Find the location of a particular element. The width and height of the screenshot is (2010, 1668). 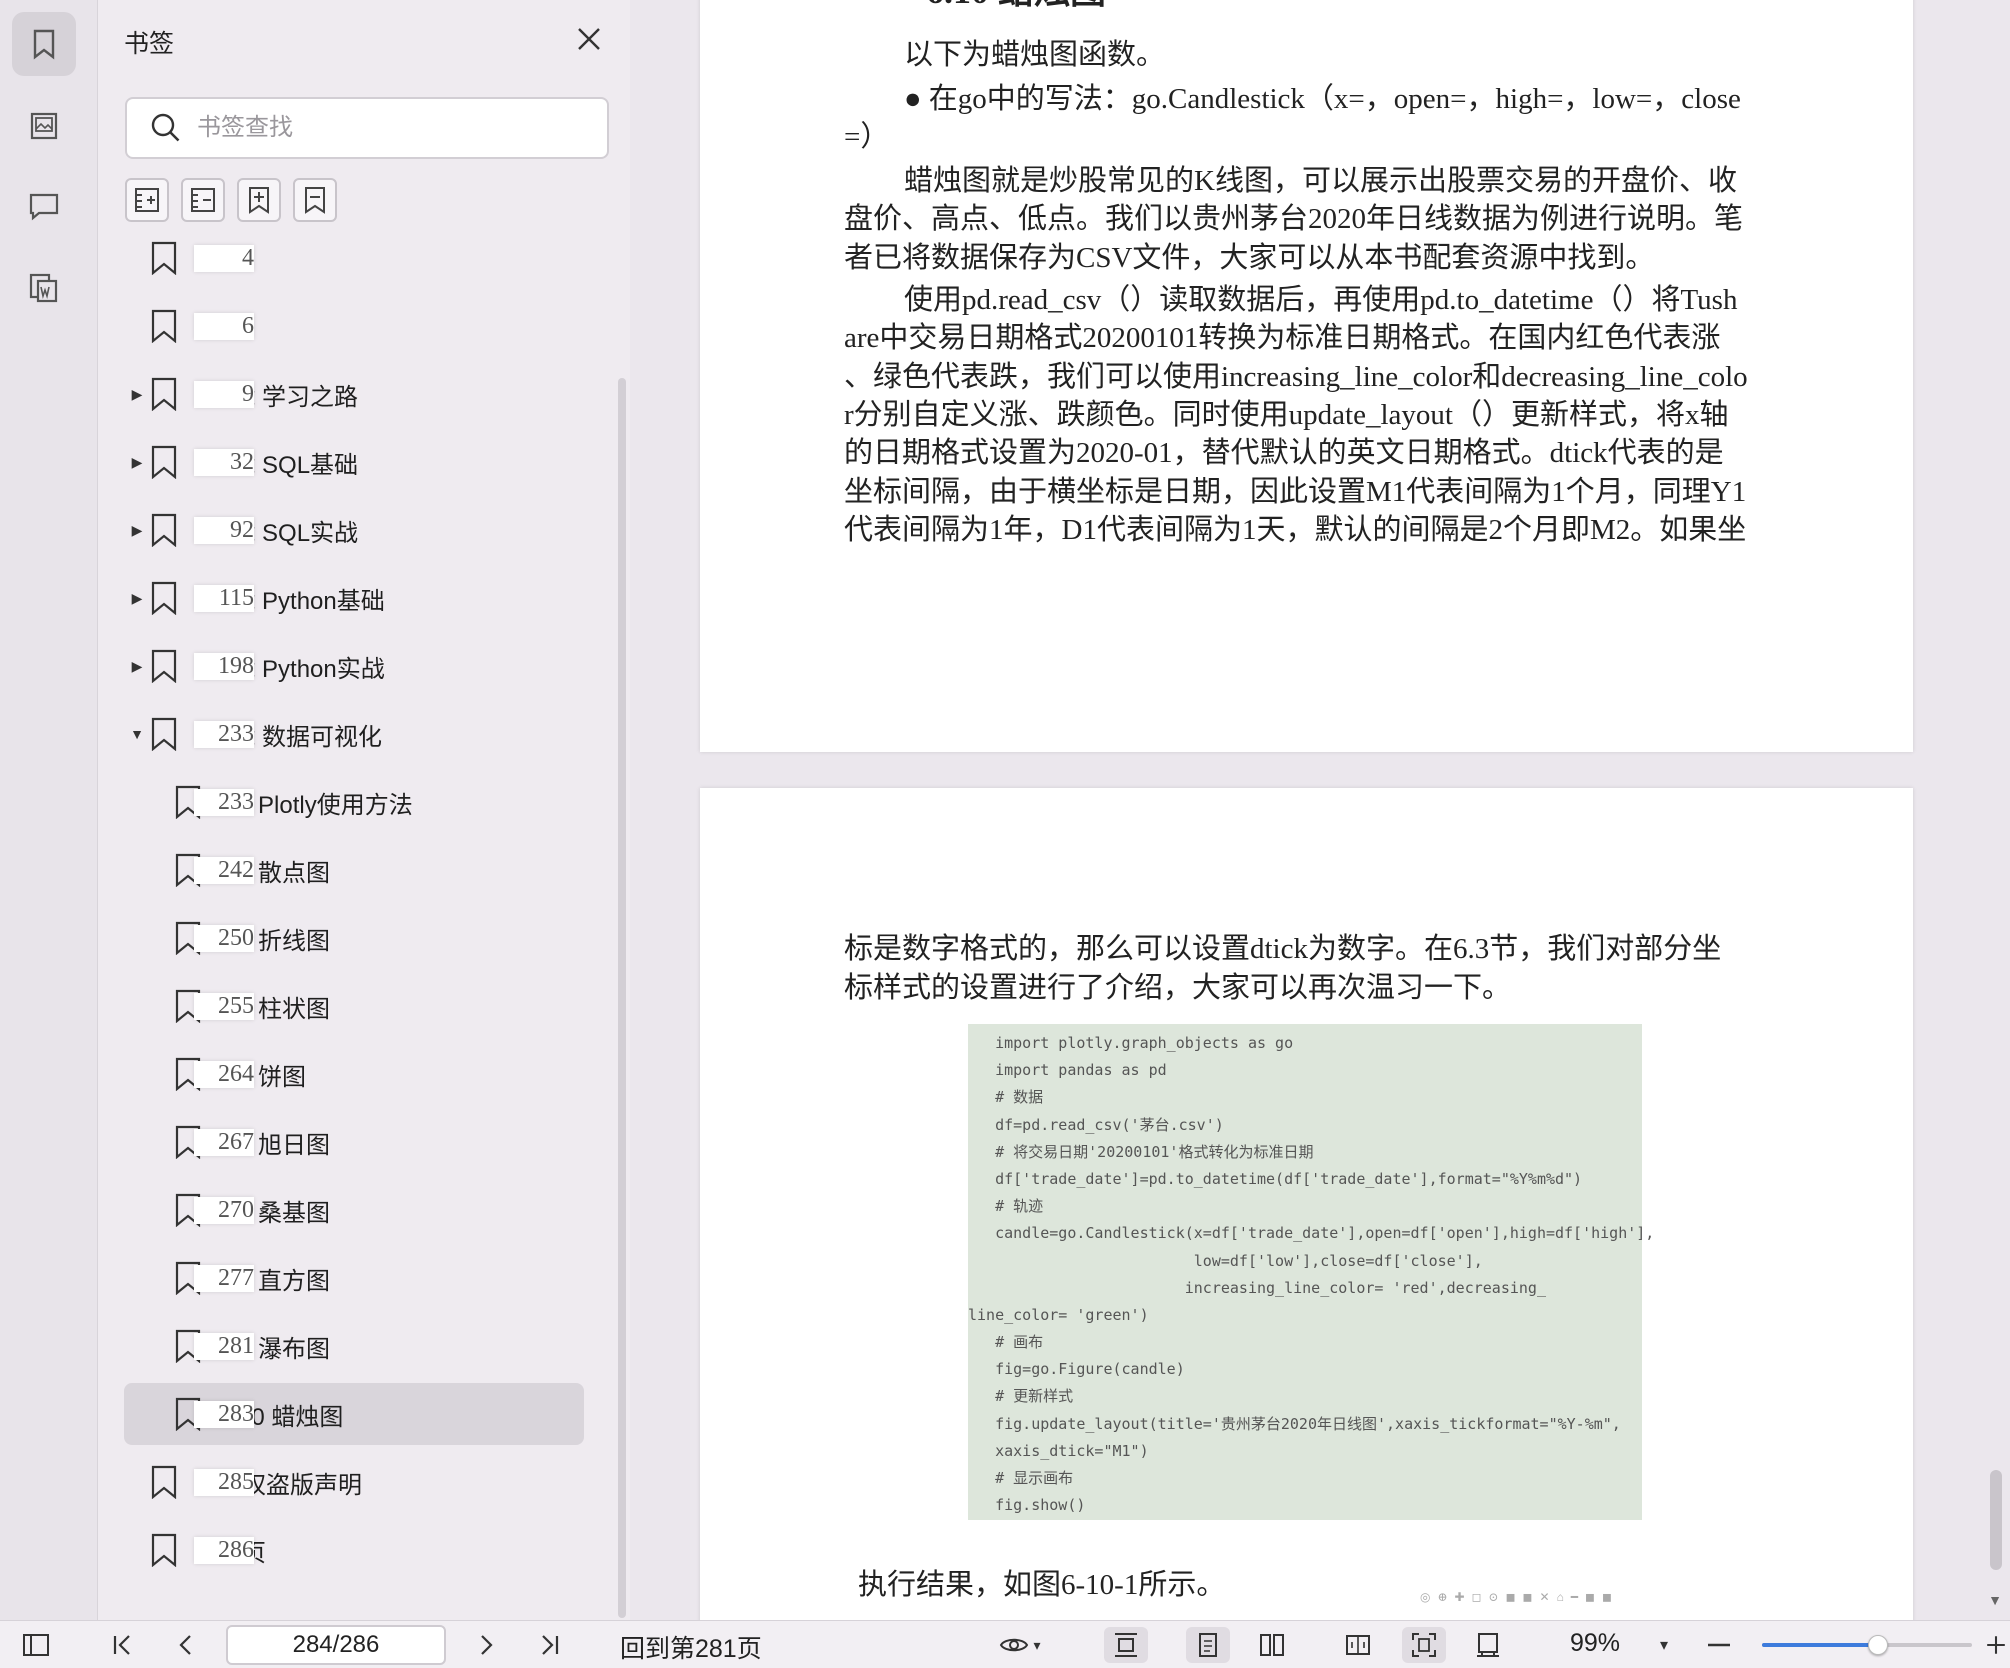

bookmark-item: ▶ 第3章 SQL实战 92 is located at coordinates (354, 530).